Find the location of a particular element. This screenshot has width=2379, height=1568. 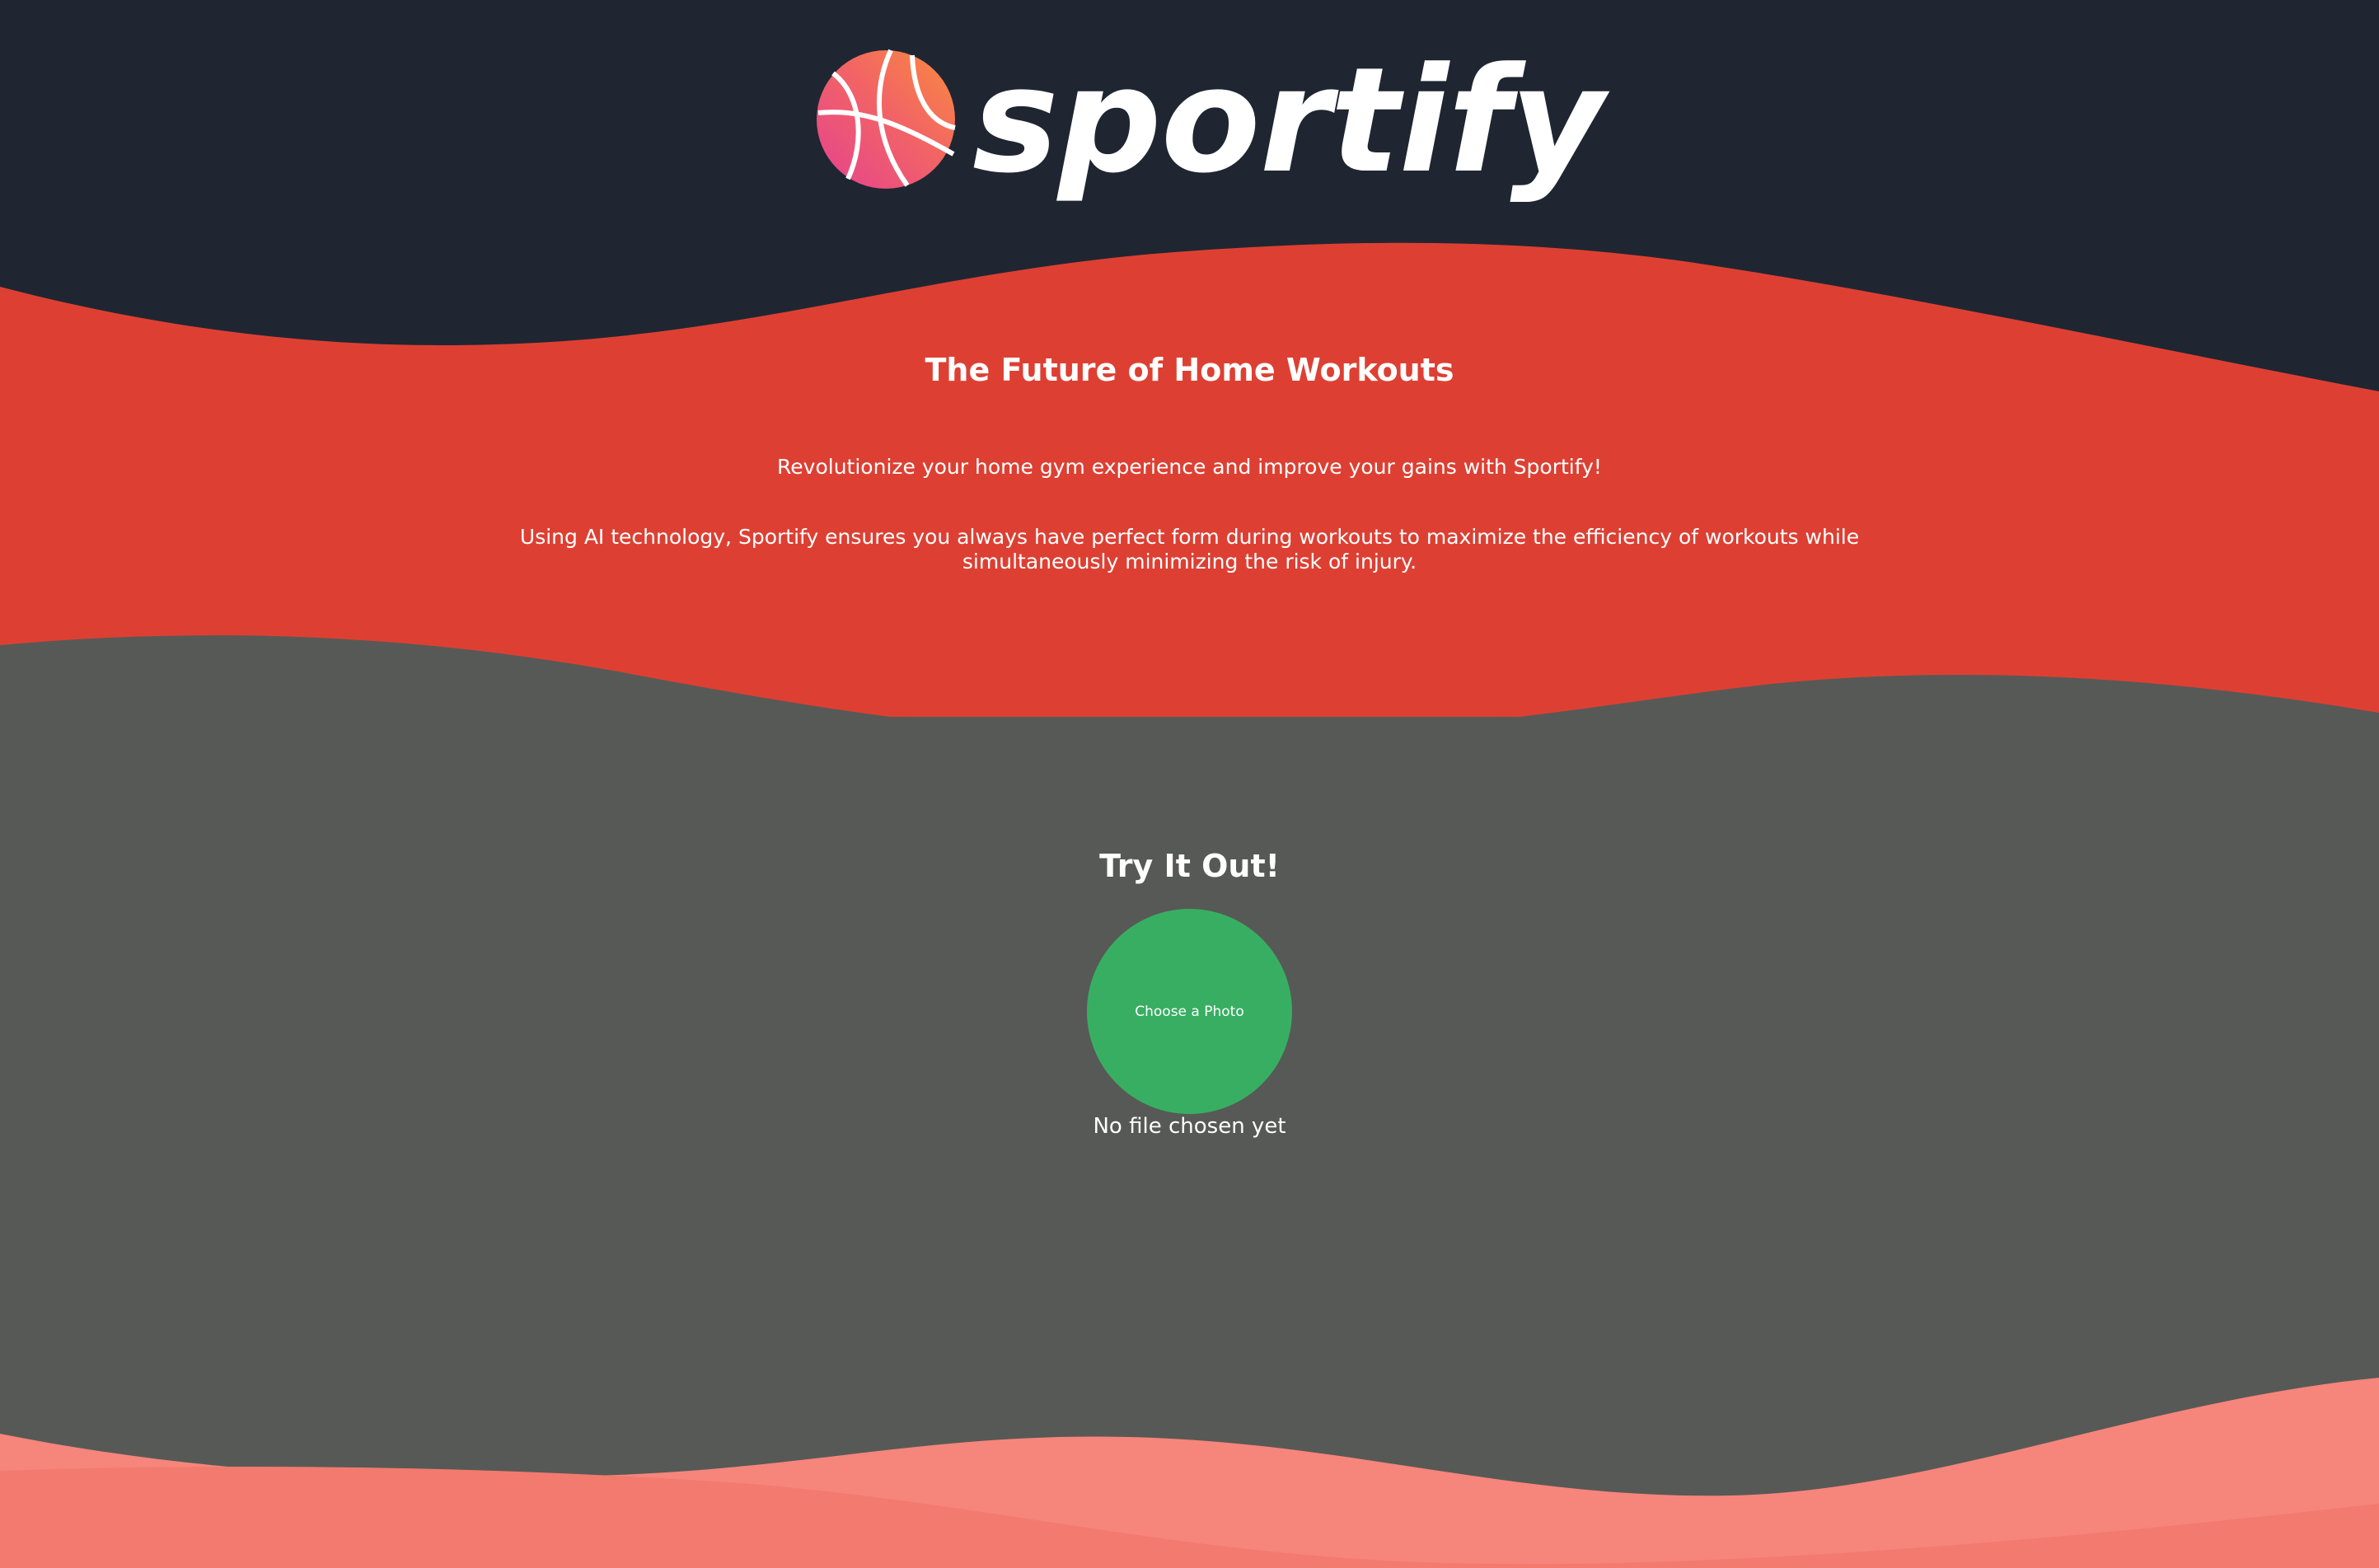

basketball-icon is located at coordinates (886, 119).